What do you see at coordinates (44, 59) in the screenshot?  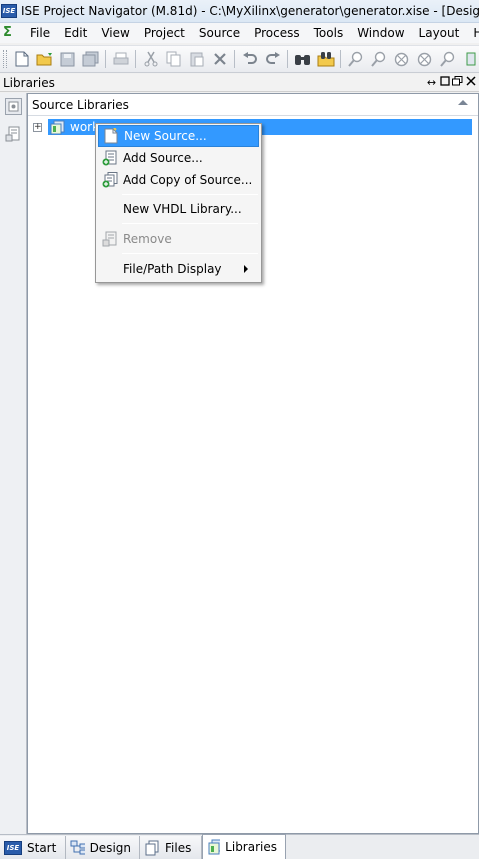 I see `open-folder-icon` at bounding box center [44, 59].